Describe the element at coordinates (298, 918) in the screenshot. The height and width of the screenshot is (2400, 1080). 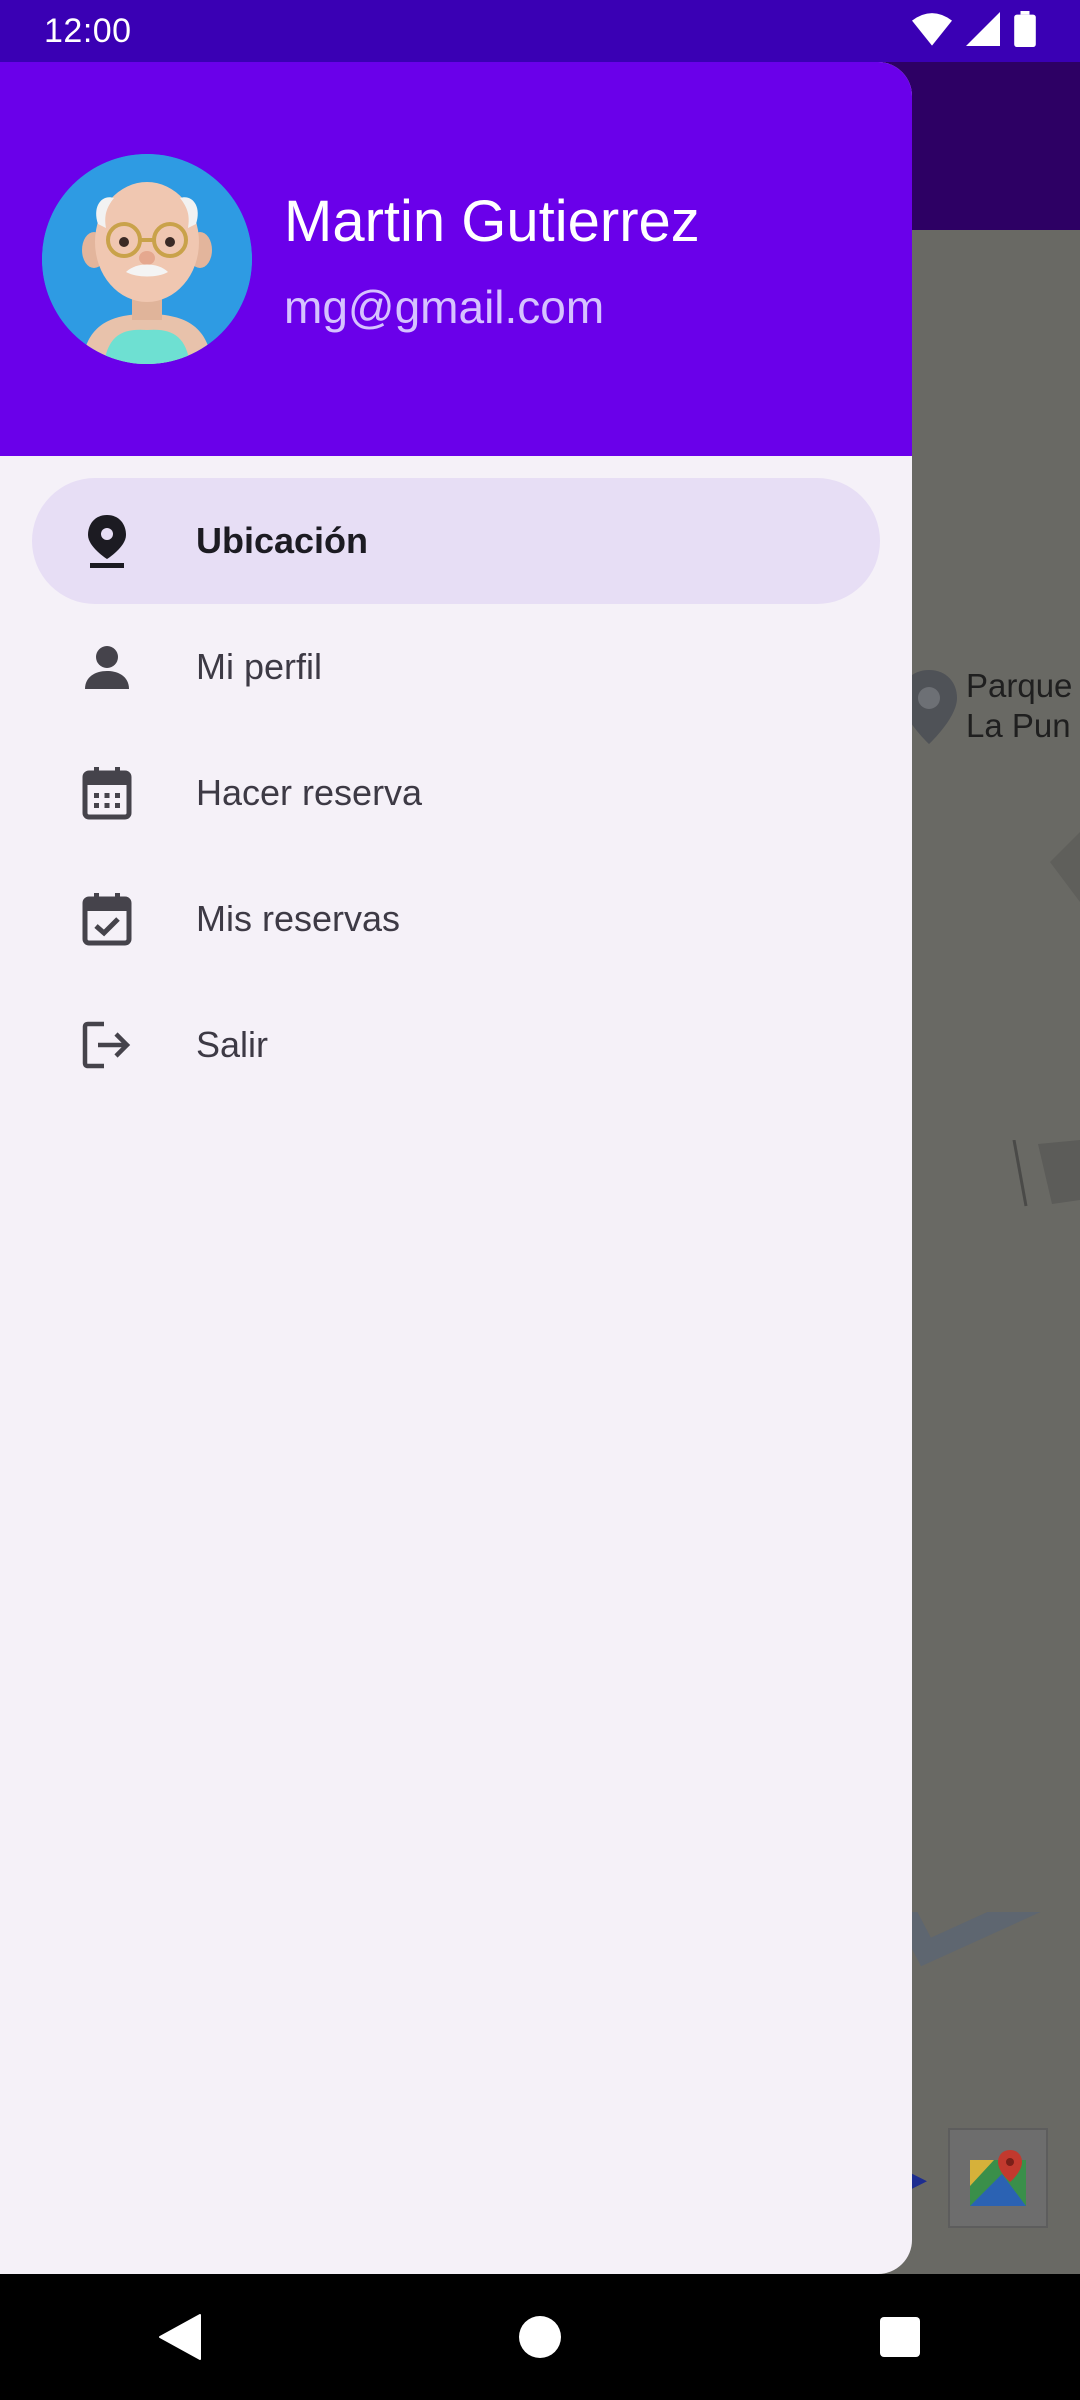
I see `menu-item-label: Mis reservas` at that location.